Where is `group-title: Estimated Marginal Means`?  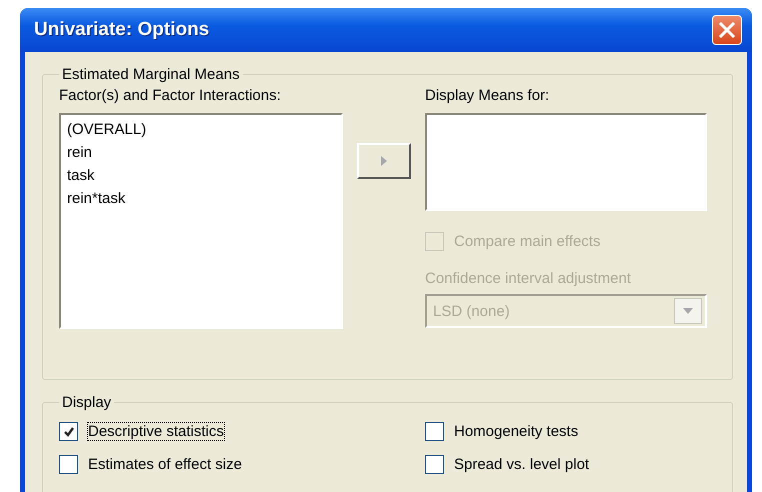
group-title: Estimated Marginal Means is located at coordinates (151, 74).